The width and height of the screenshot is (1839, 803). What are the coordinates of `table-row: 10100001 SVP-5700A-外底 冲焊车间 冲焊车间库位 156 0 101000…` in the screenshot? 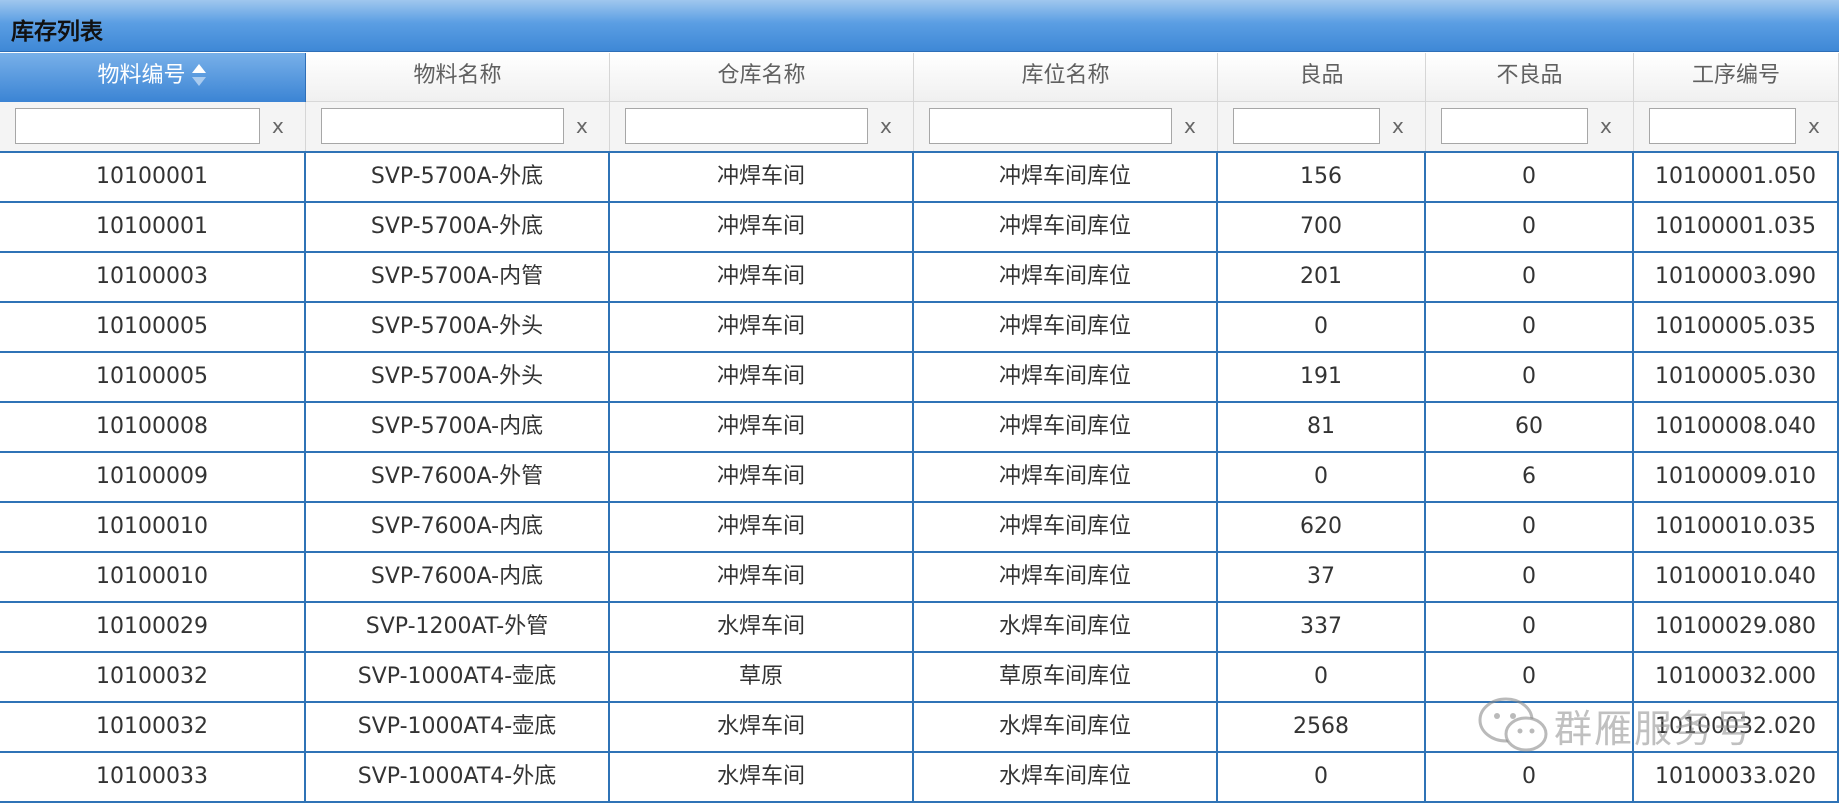 It's located at (919, 178).